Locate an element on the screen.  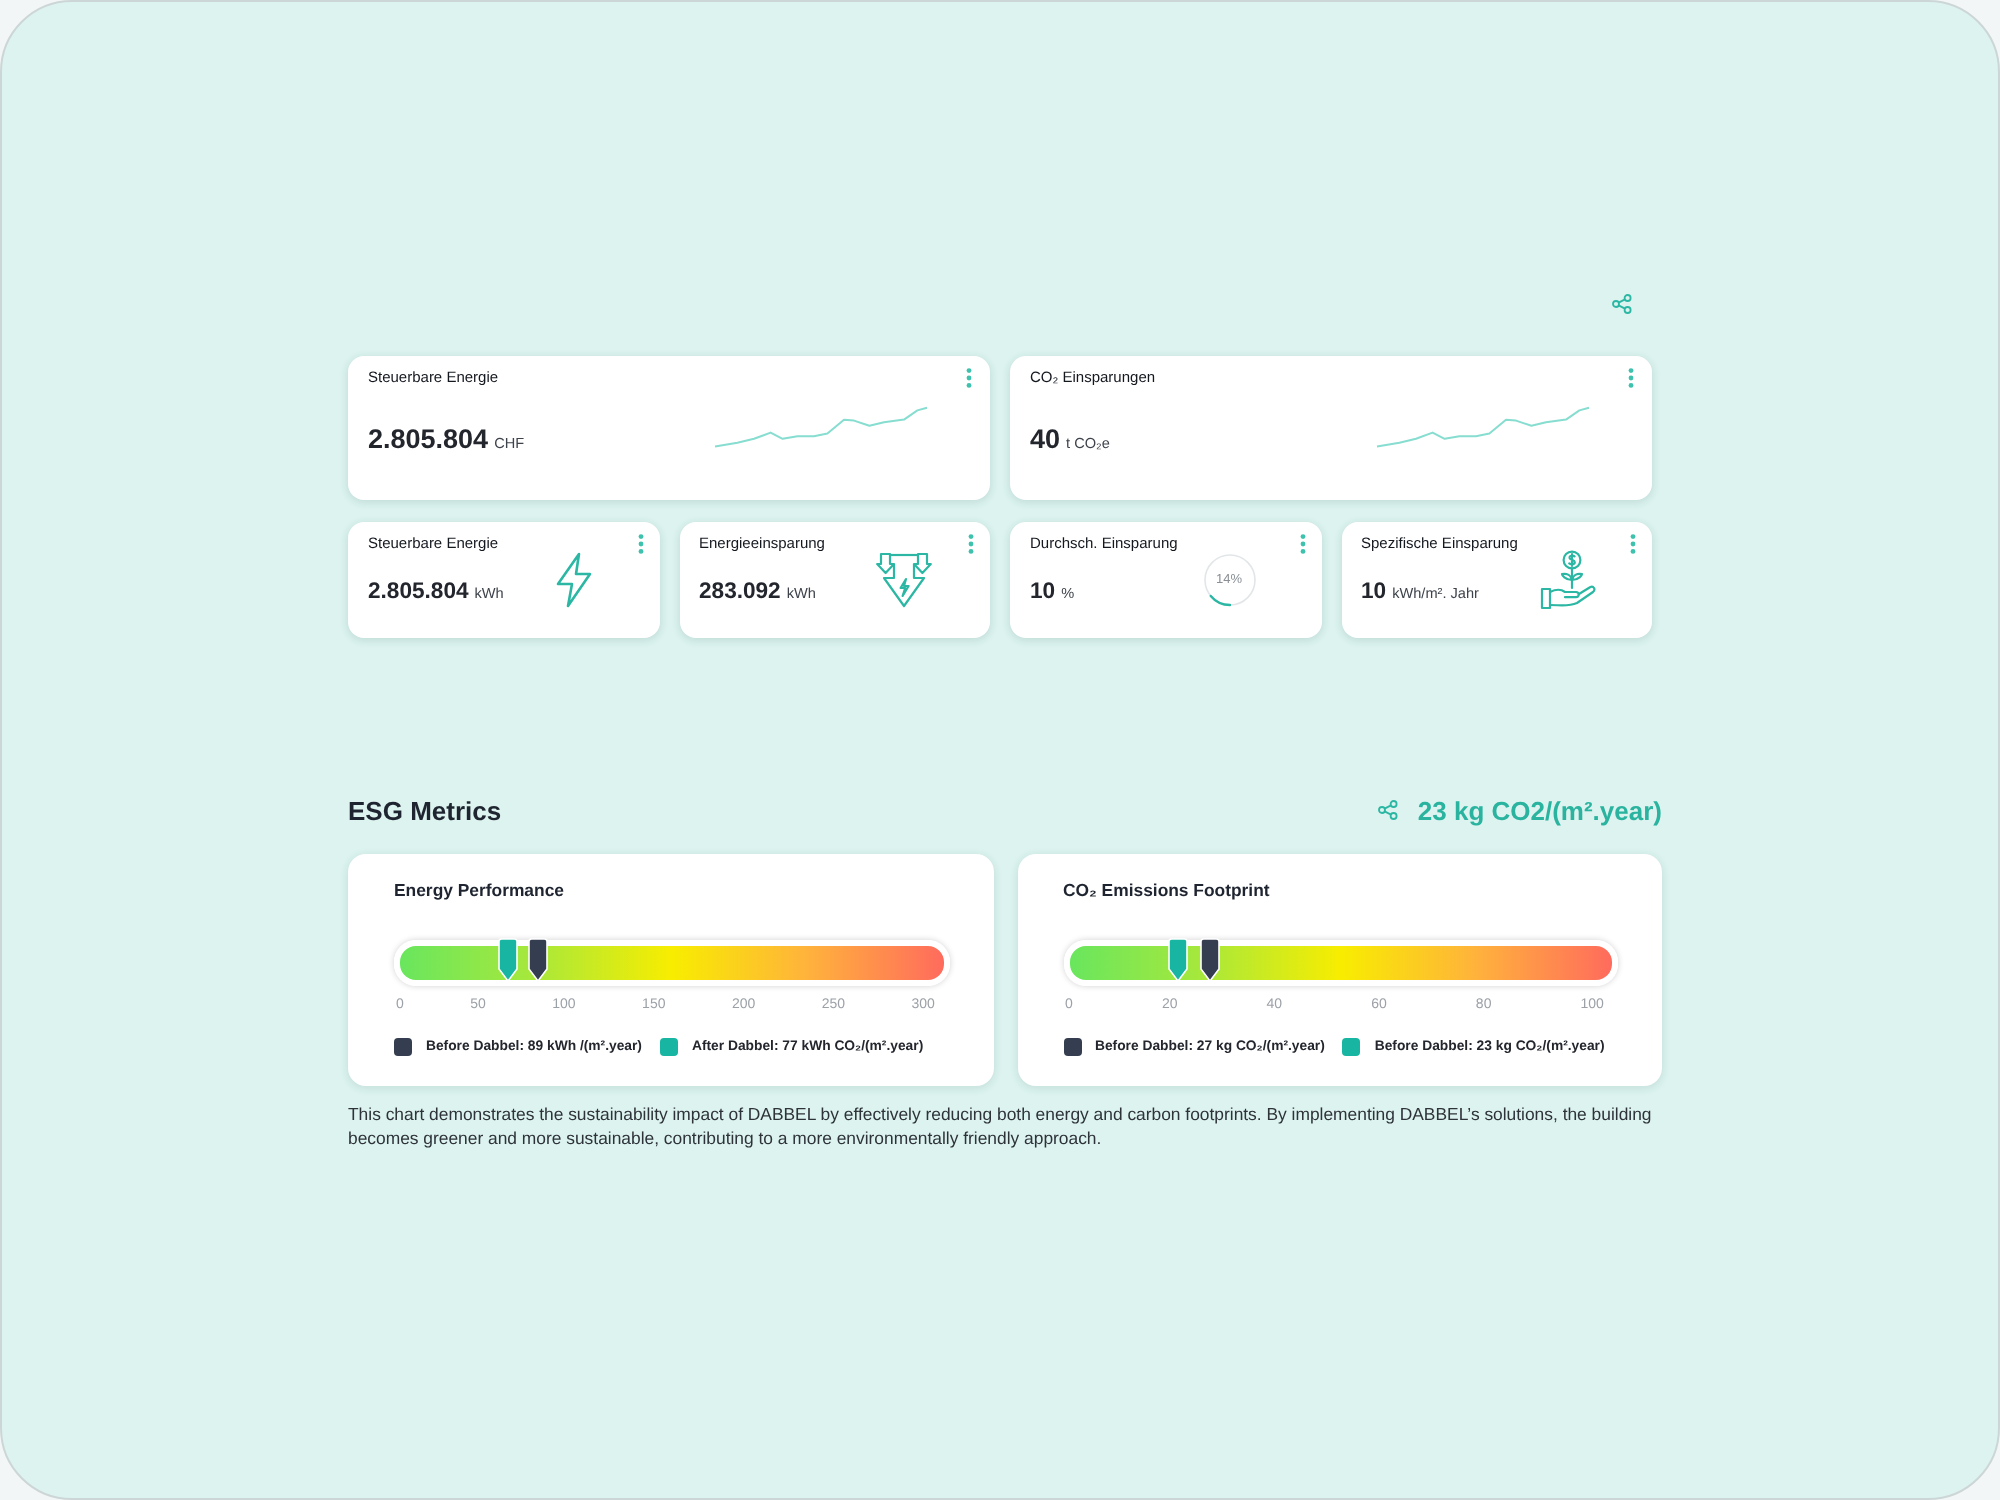
gauge-title: Energy Performance is located at coordinates (479, 891).